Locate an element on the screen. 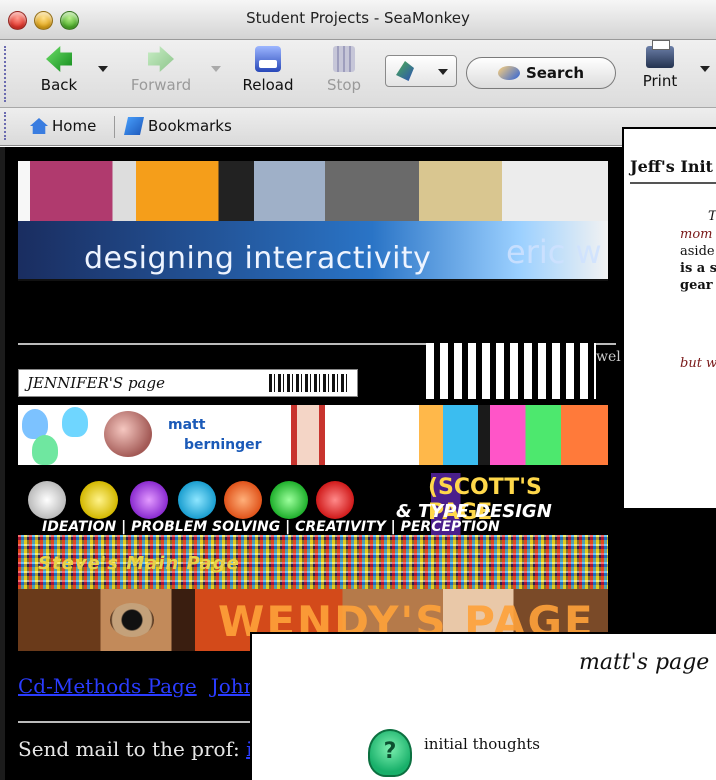 This screenshot has height=780, width=716. mail-prof-line: Send mail to the prof: in is located at coordinates (141, 749).